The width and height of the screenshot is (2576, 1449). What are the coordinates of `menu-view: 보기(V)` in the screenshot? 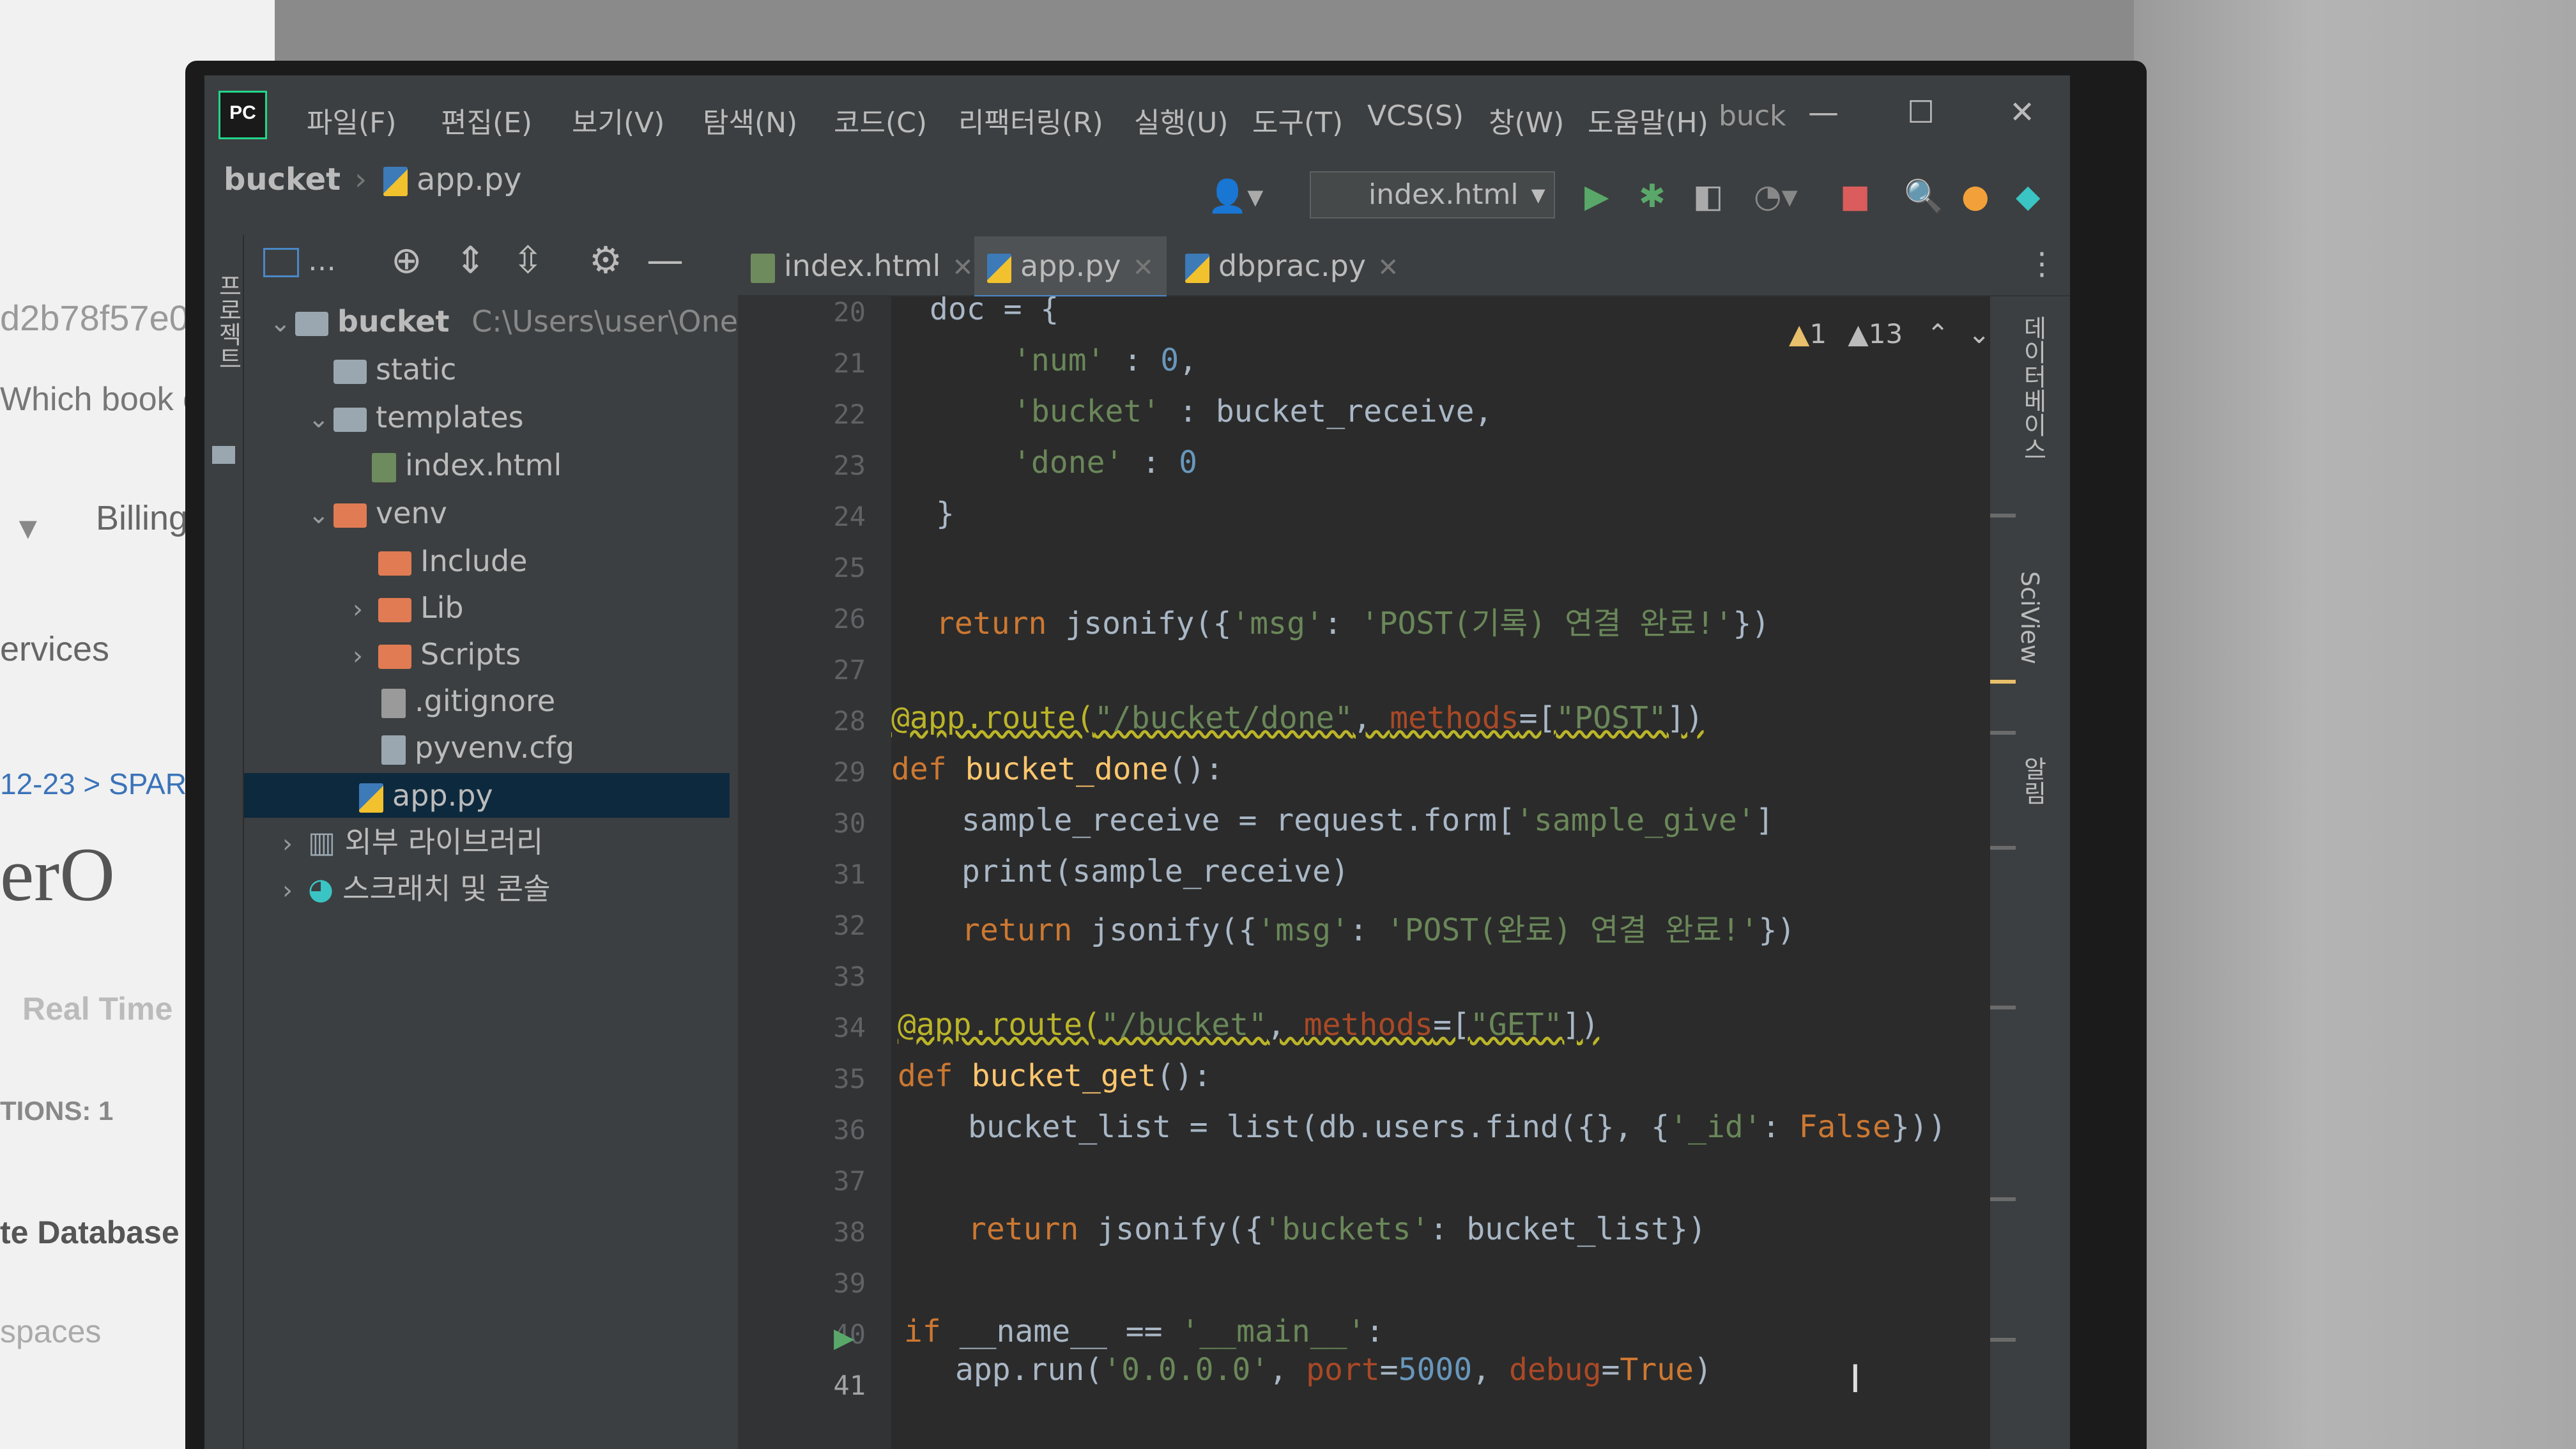 It's located at (618, 120).